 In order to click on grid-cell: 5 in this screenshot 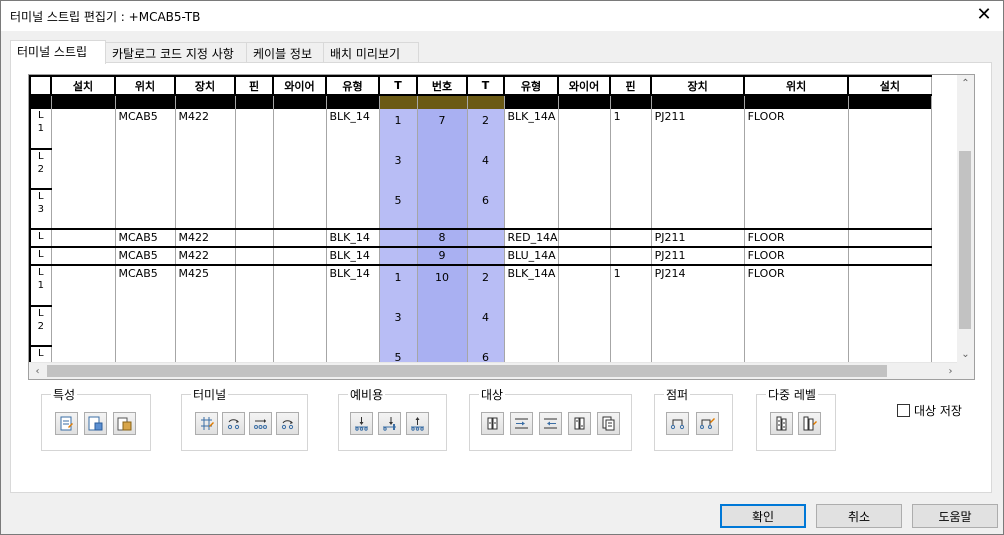, I will do `click(398, 201)`.